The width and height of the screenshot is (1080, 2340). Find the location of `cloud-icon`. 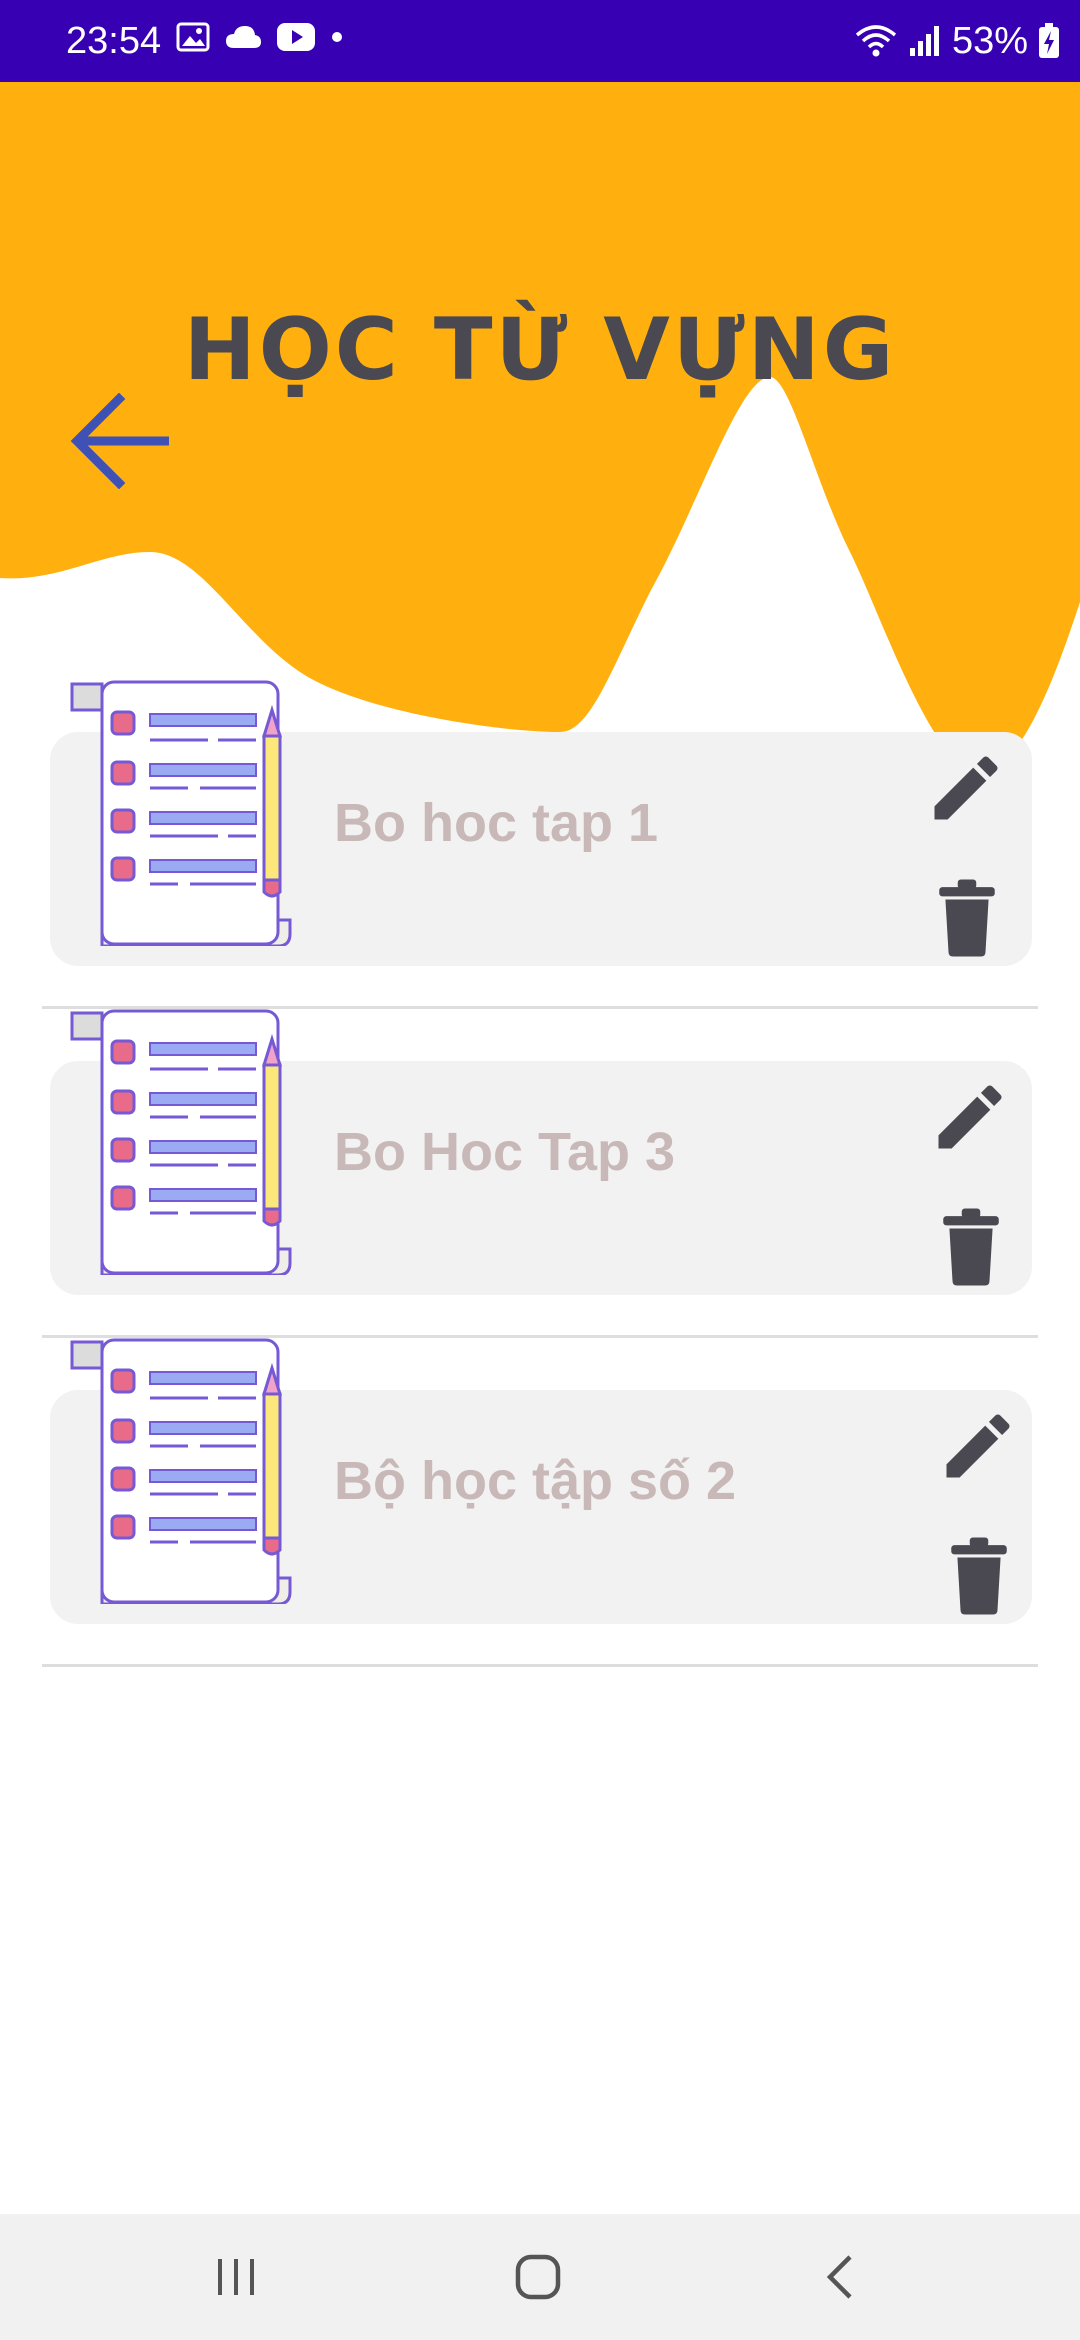

cloud-icon is located at coordinates (243, 37).